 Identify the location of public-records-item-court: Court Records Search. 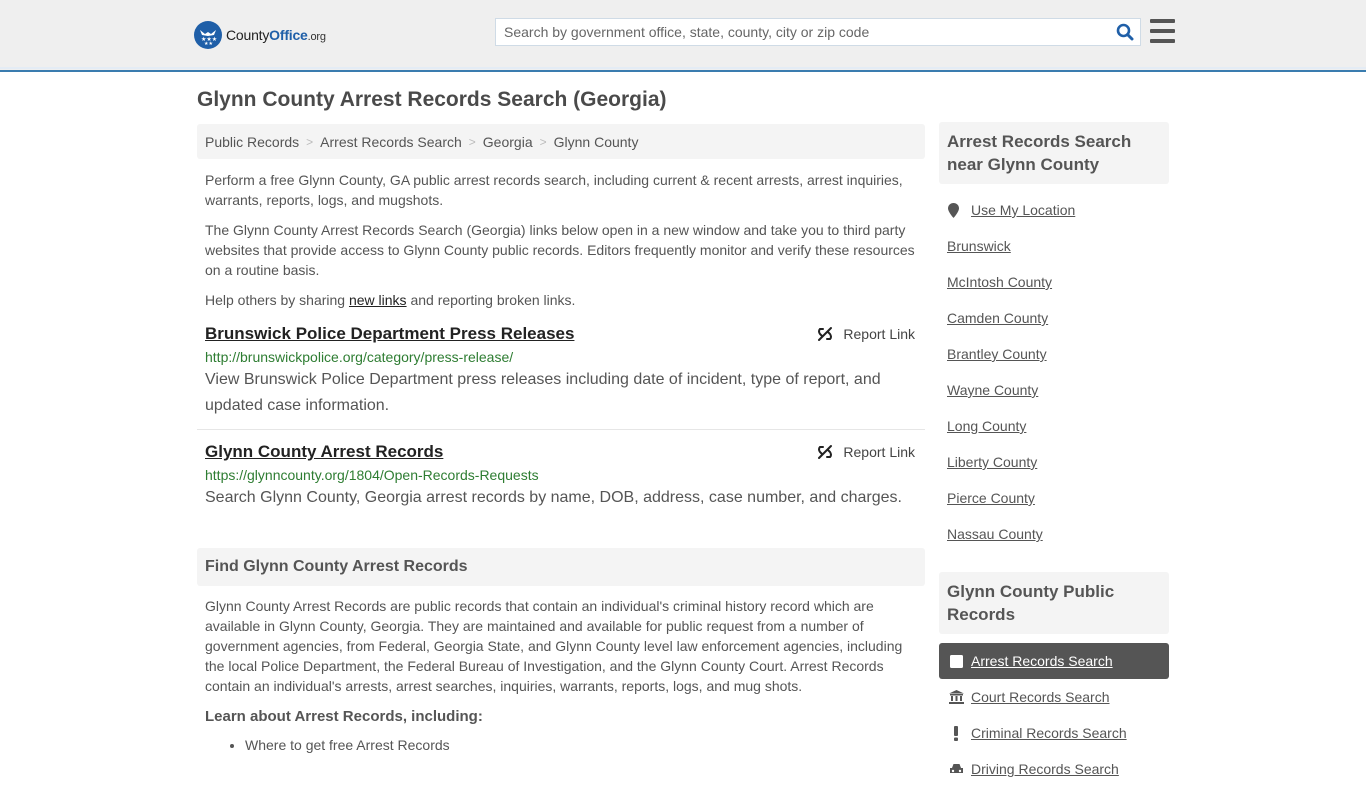
(1054, 697).